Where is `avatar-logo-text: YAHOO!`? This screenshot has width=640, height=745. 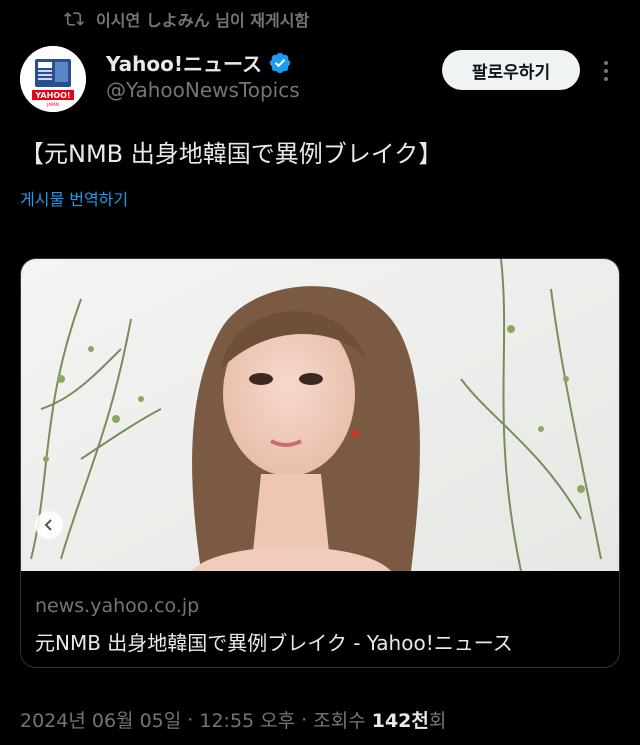
avatar-logo-text: YAHOO! is located at coordinates (52, 95).